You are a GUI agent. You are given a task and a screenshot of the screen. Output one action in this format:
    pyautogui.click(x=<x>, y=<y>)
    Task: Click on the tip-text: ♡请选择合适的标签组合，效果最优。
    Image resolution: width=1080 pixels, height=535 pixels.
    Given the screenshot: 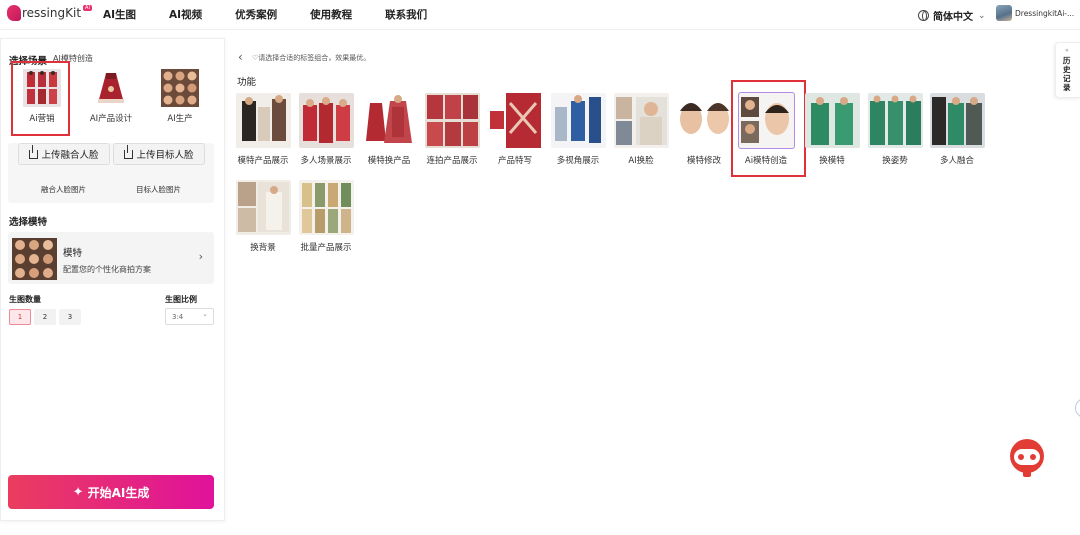 What is the action you would take?
    pyautogui.click(x=311, y=58)
    